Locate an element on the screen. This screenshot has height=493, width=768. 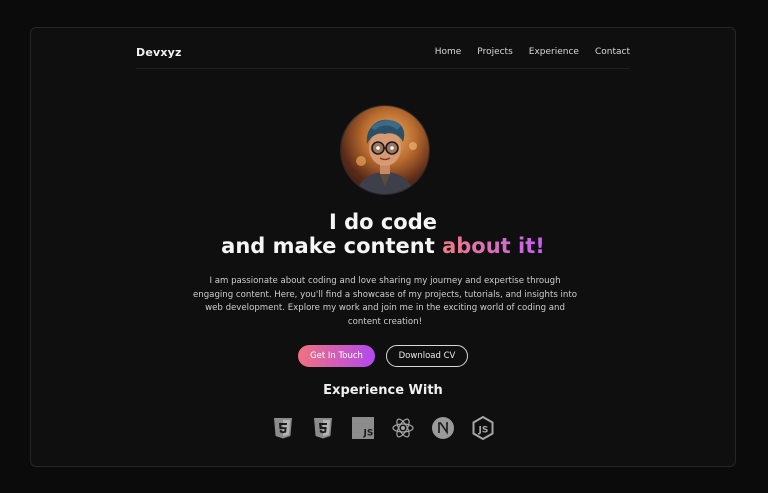
nav-link-home: Home is located at coordinates (448, 52).